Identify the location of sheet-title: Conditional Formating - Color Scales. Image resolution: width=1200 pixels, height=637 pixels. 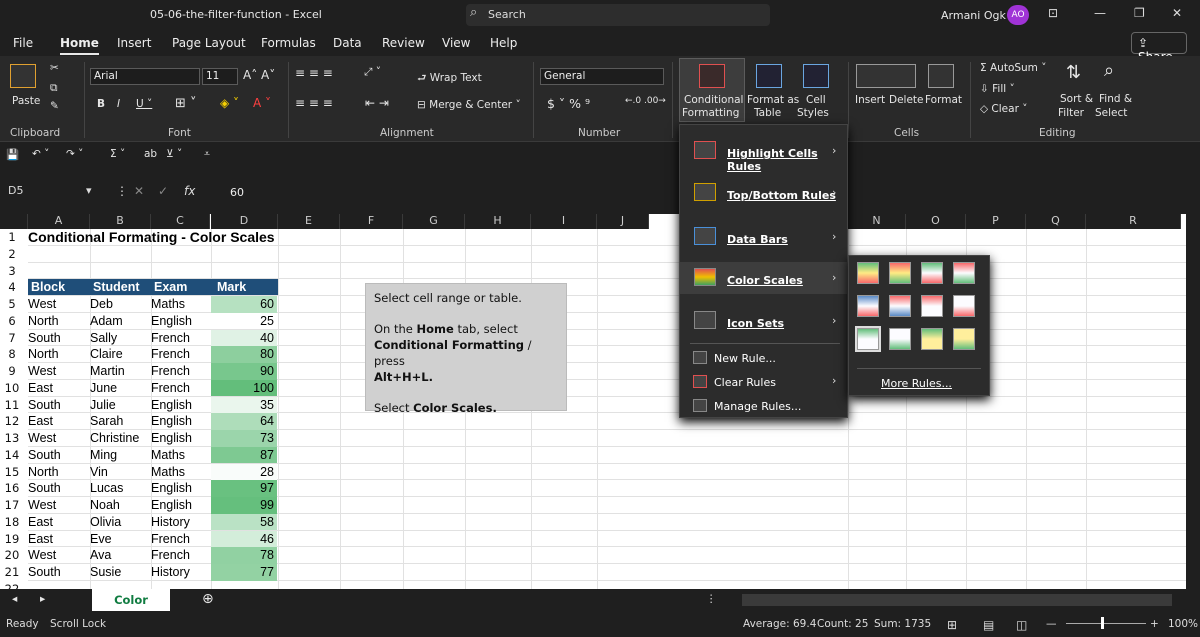
(151, 237).